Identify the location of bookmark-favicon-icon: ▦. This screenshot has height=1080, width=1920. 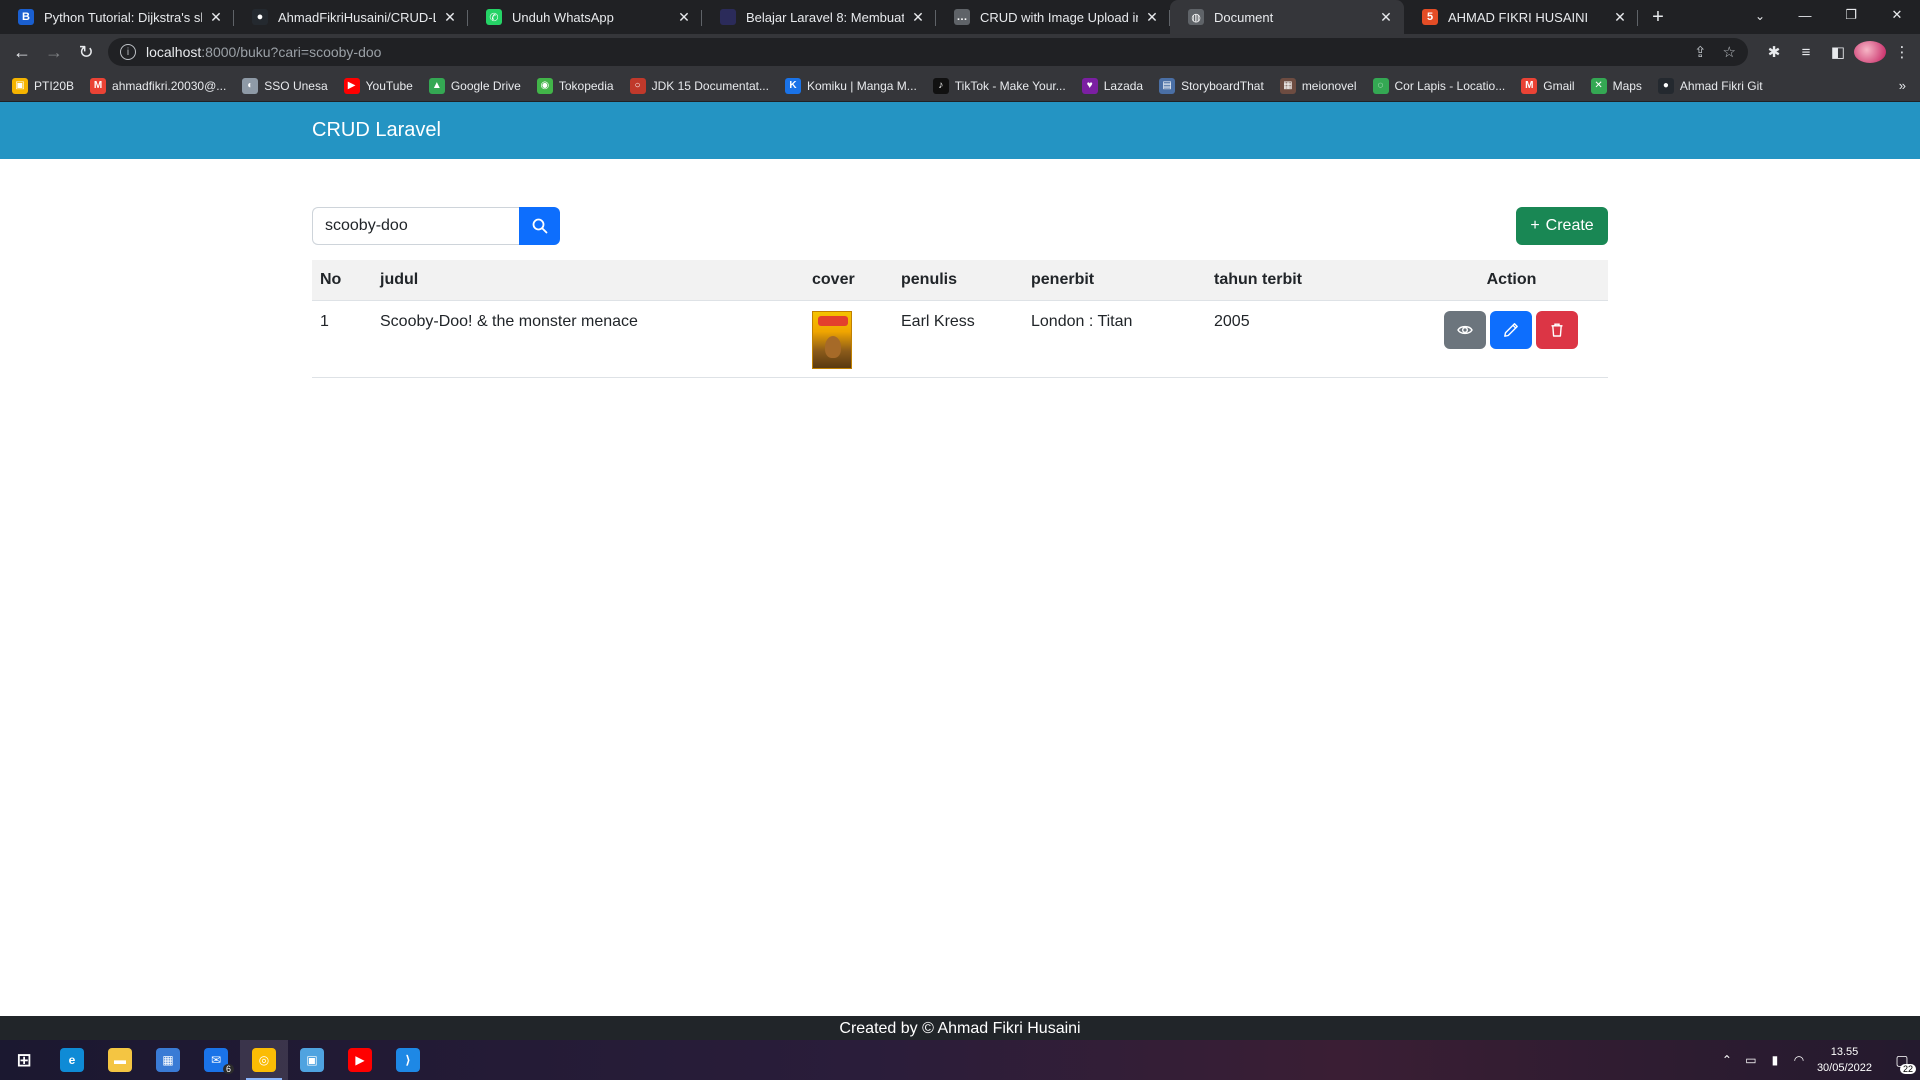
(1287, 85).